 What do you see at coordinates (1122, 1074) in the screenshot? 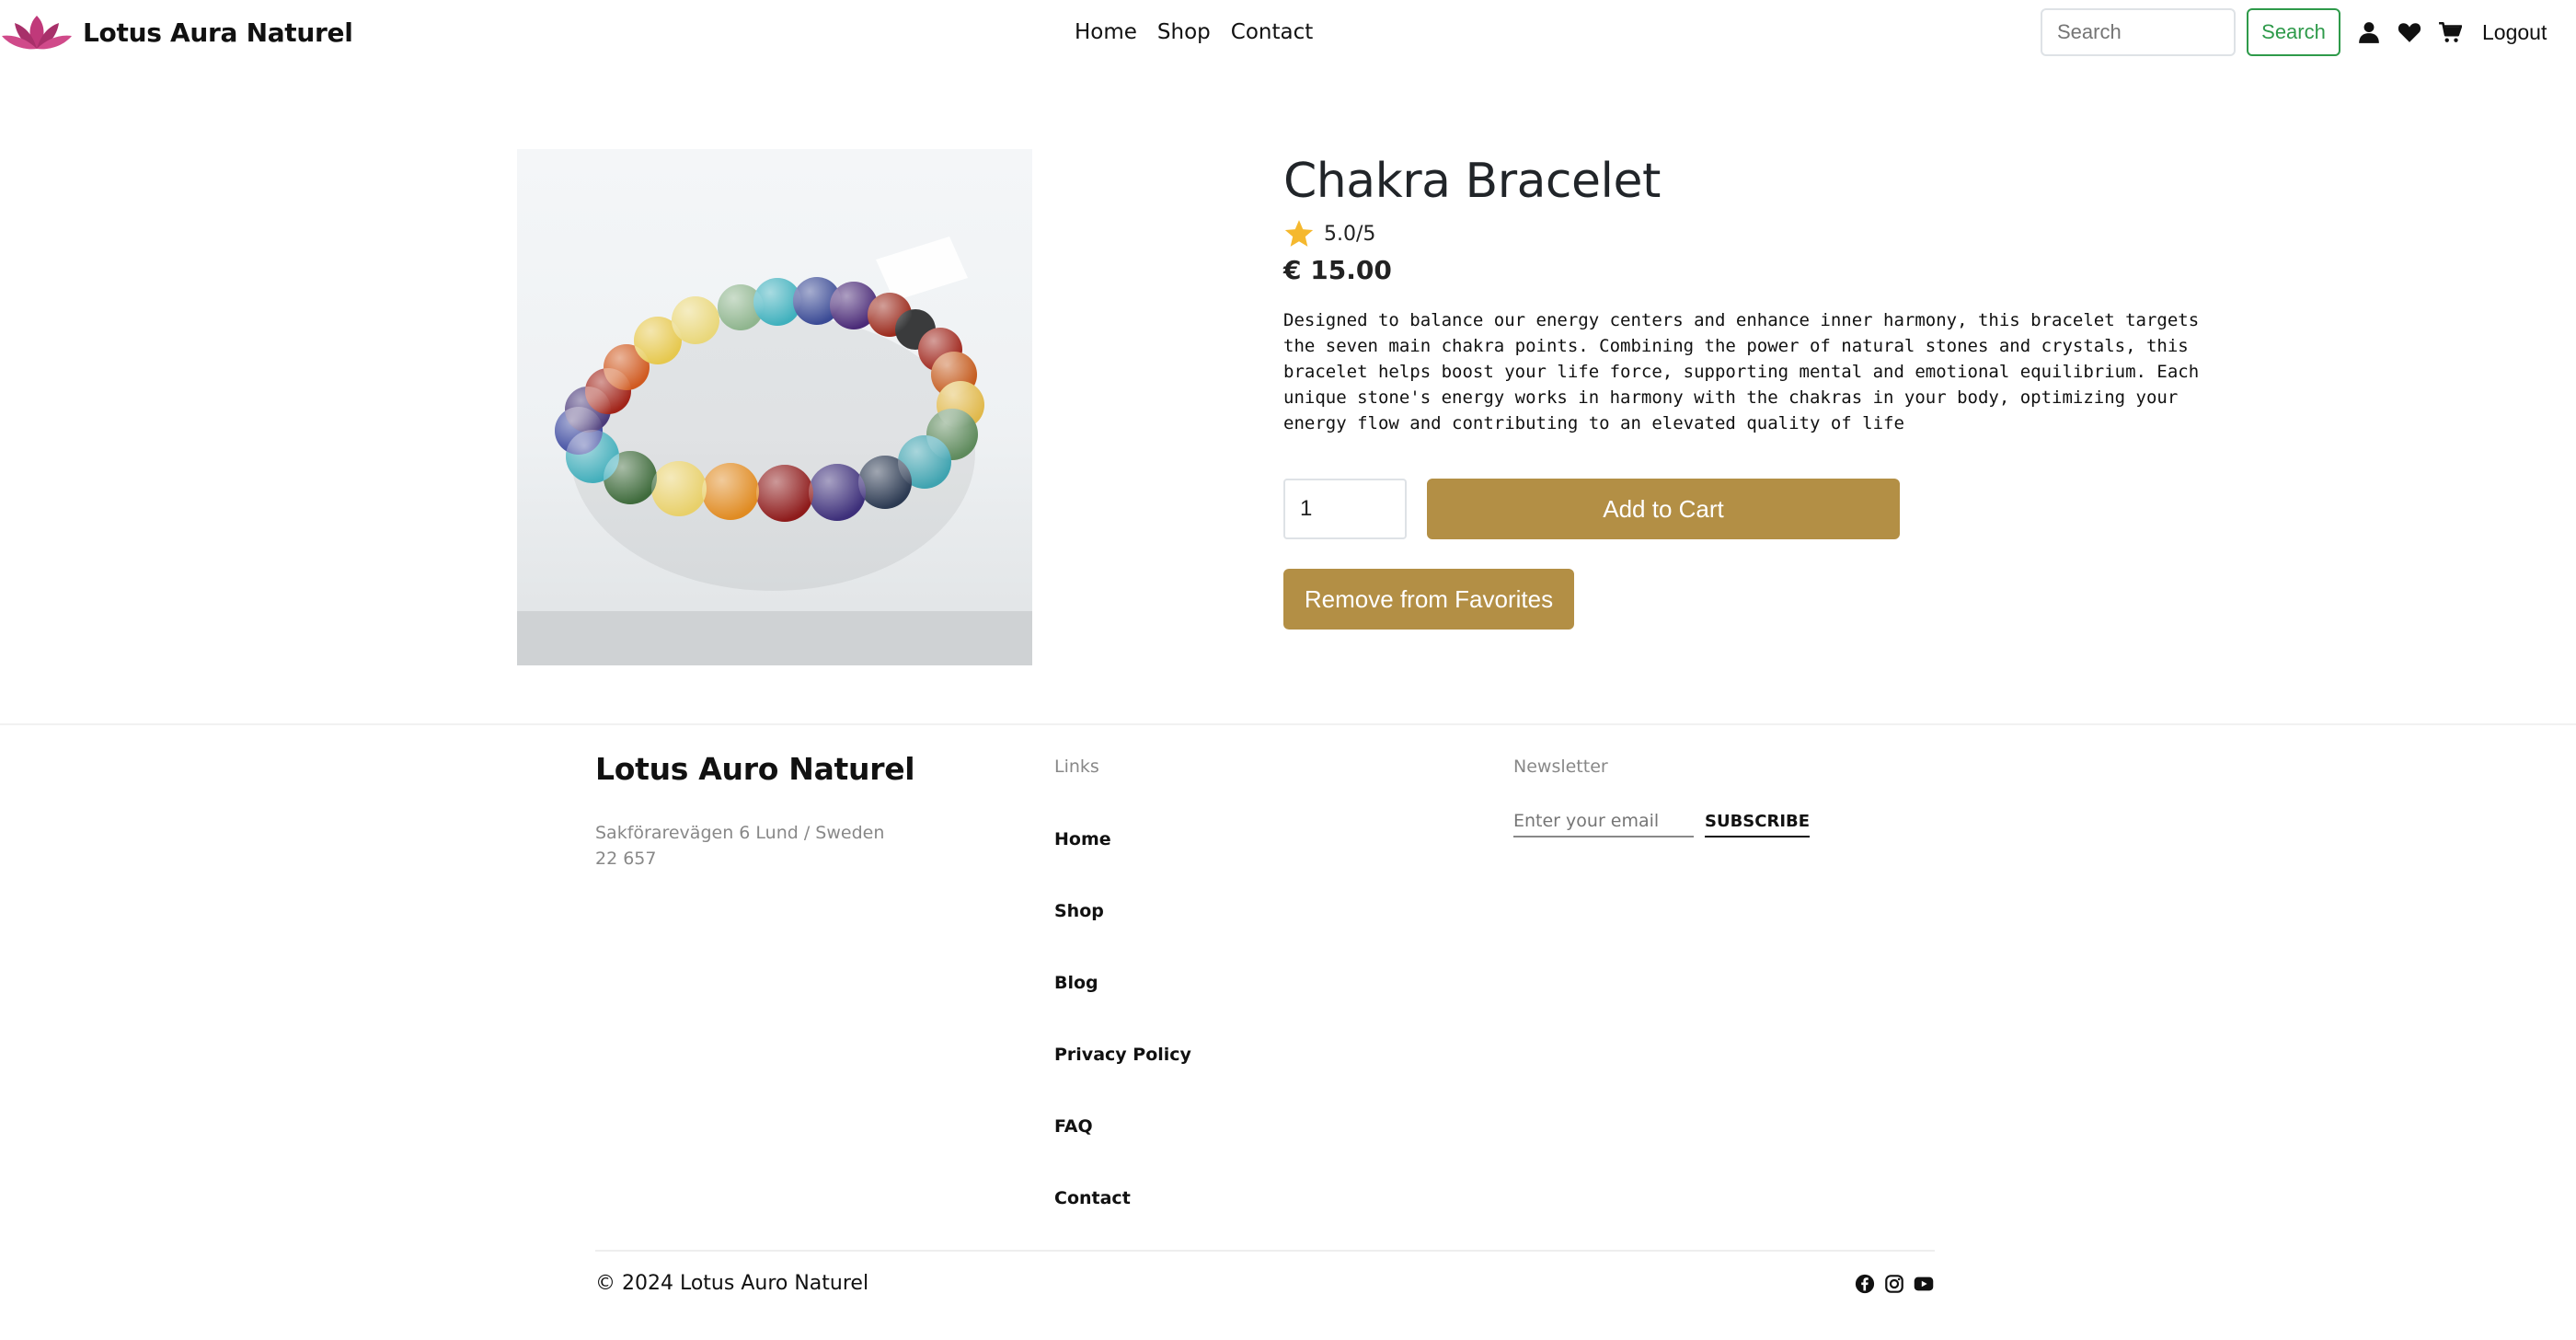
I see `footer-link-privacy-policy: Privacy Policy` at bounding box center [1122, 1074].